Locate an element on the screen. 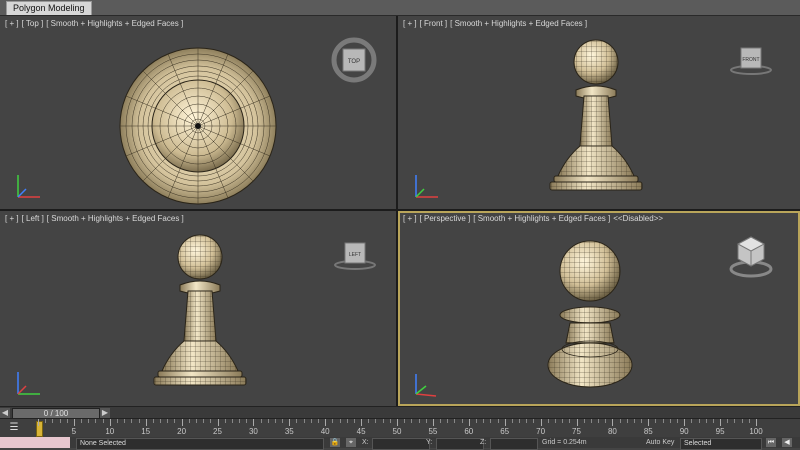 The width and height of the screenshot is (800, 450). frame-tick-label: 30 is located at coordinates (253, 431).